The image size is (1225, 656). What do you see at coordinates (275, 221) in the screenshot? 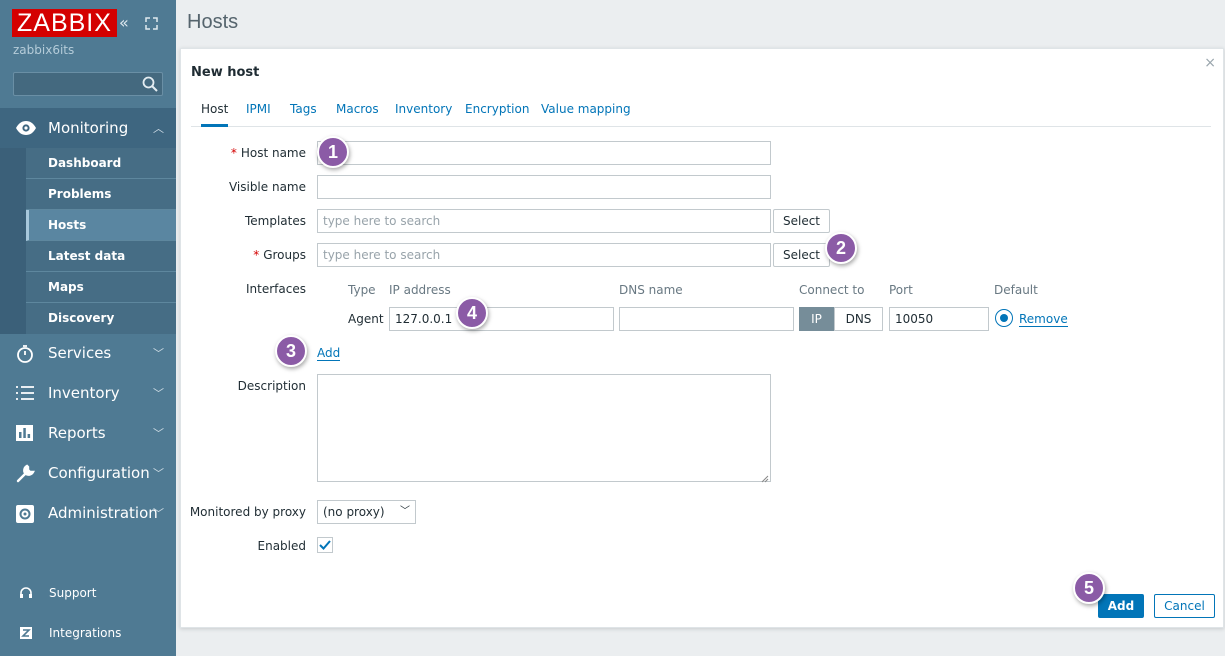
I see `templates-label: Templates` at bounding box center [275, 221].